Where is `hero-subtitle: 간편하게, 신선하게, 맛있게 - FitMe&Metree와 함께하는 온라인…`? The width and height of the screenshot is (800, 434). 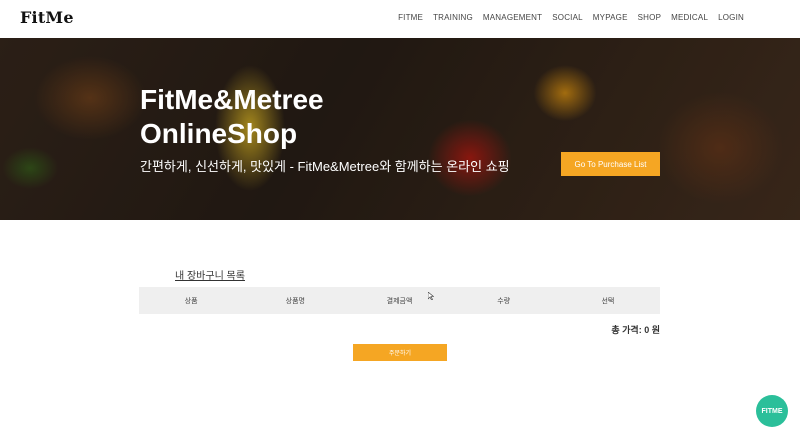
hero-subtitle: 간편하게, 신선하게, 맛있게 - FitMe&Metree와 함께하는 온라인… is located at coordinates (325, 166).